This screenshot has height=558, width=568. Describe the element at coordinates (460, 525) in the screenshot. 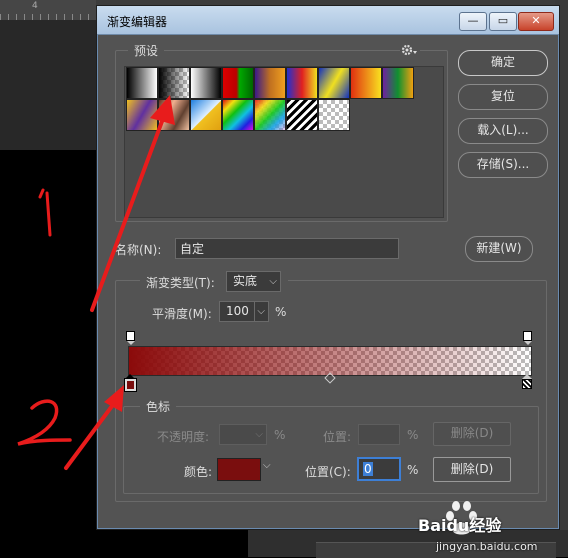

I see `watermark-brand: Baidu经验` at that location.